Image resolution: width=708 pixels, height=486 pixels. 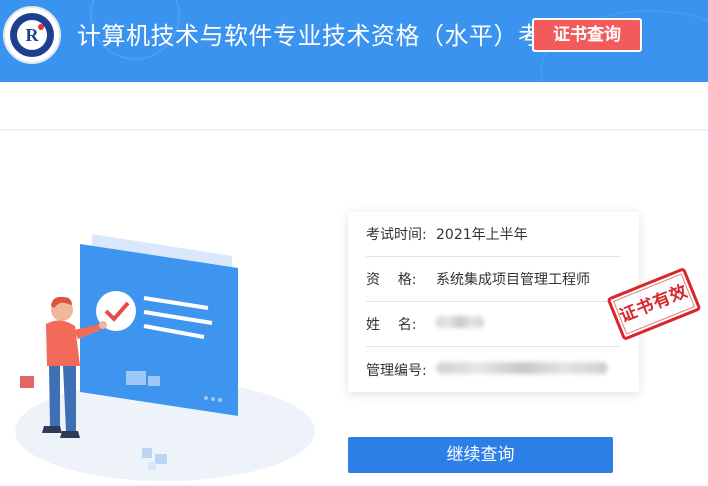 I want to click on certification-emblem-icon: R, so click(x=32, y=35).